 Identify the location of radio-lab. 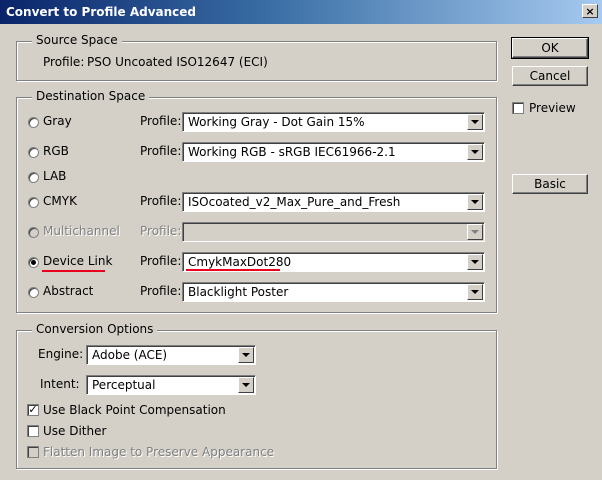
(33, 177).